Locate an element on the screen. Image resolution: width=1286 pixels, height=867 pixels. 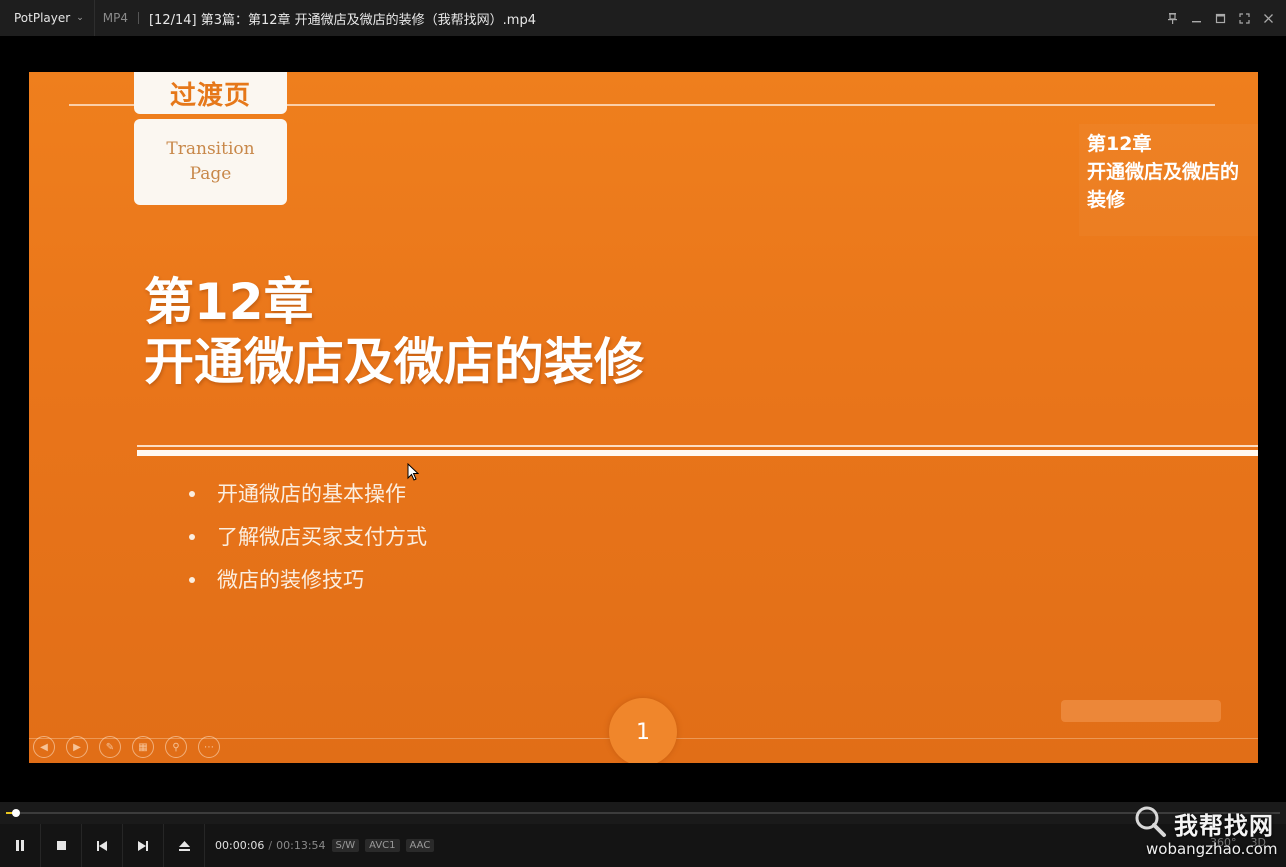
pause-icon is located at coordinates (20, 845).